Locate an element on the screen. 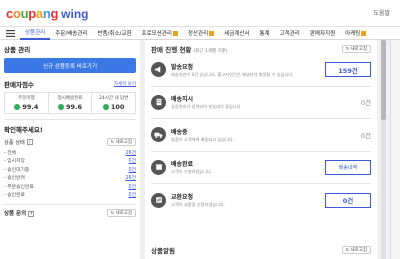  help-link: 도움말 is located at coordinates (381, 12).